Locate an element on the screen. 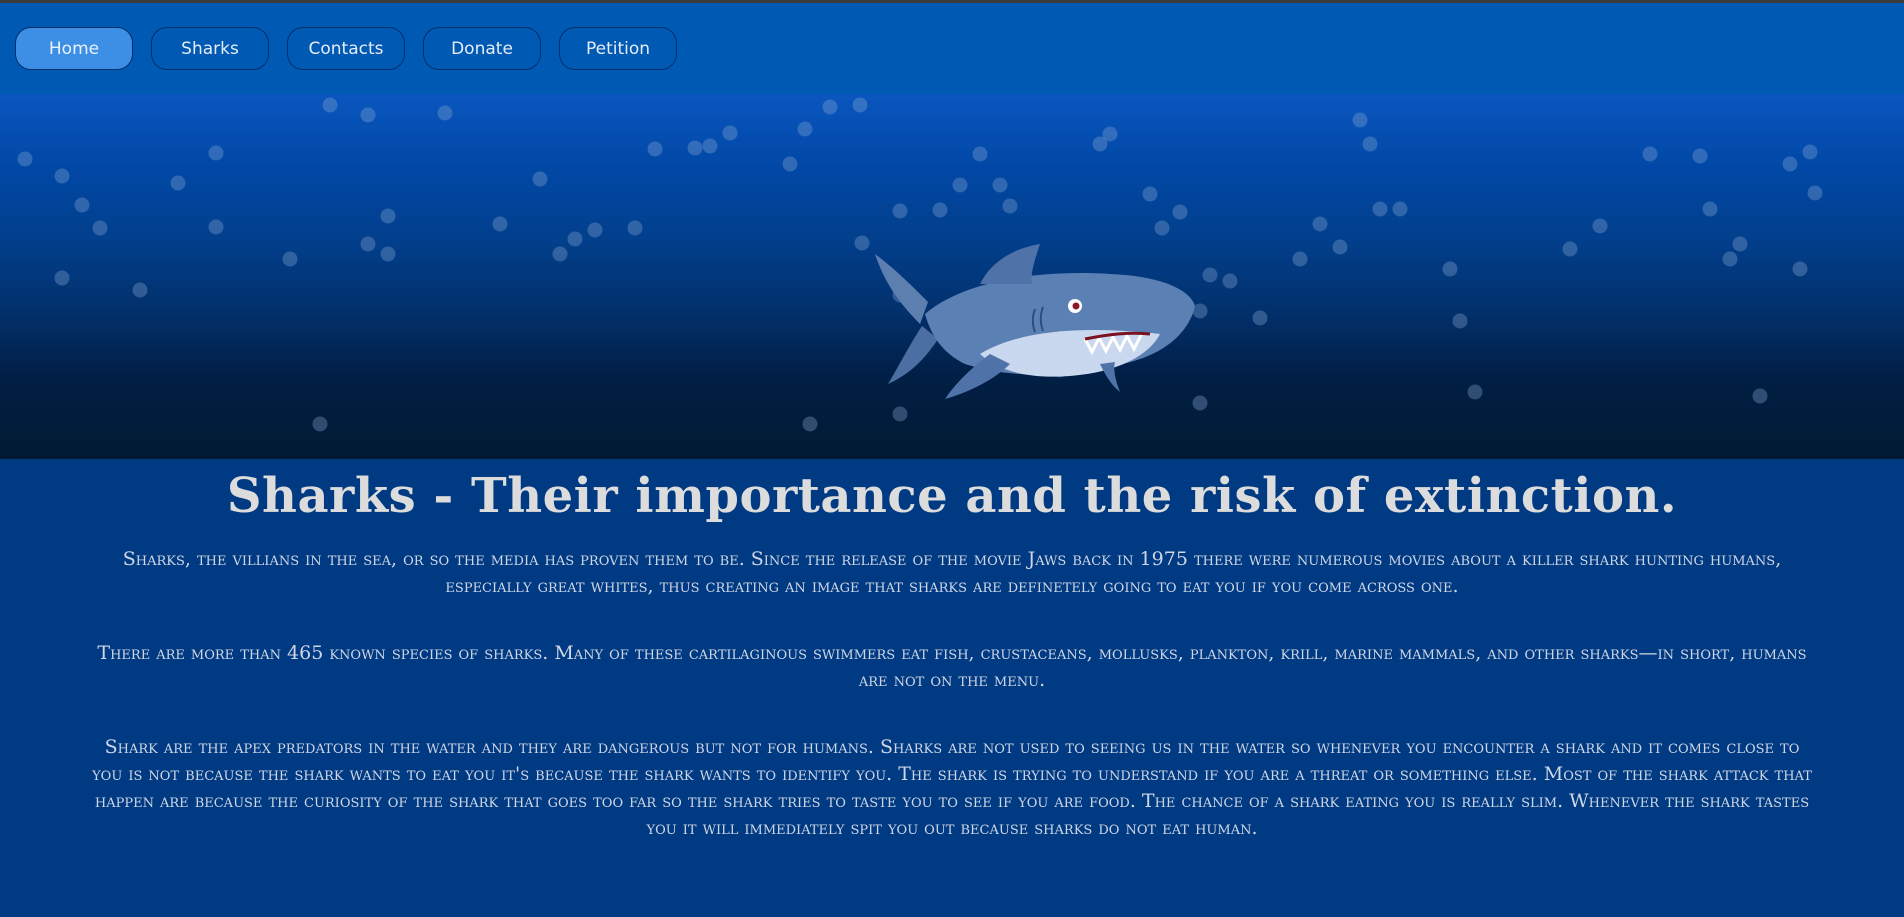  nav-petition-button: Petition is located at coordinates (618, 48).